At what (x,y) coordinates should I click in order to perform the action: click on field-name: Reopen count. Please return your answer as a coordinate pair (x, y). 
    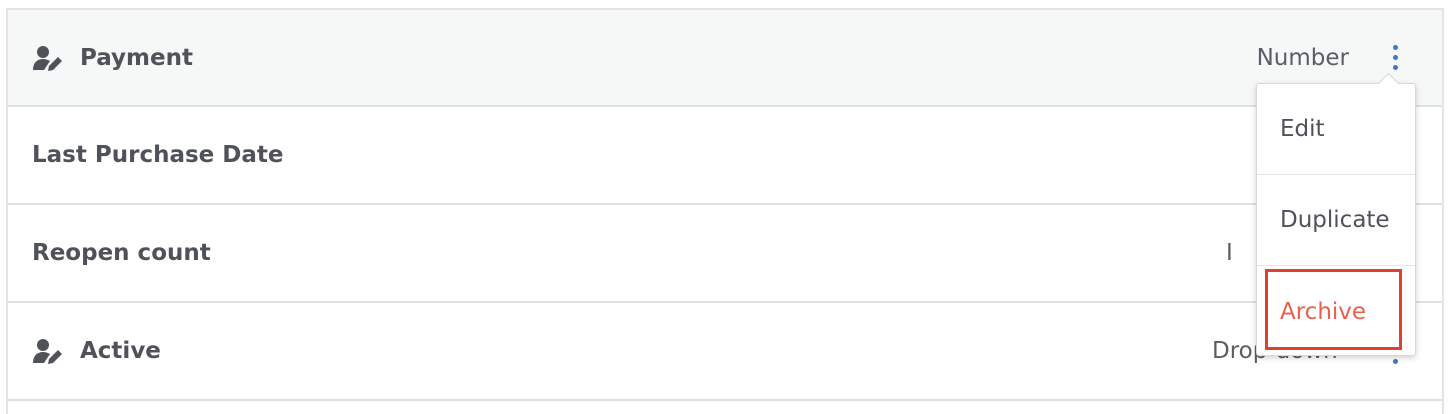
    Looking at the image, I should click on (121, 253).